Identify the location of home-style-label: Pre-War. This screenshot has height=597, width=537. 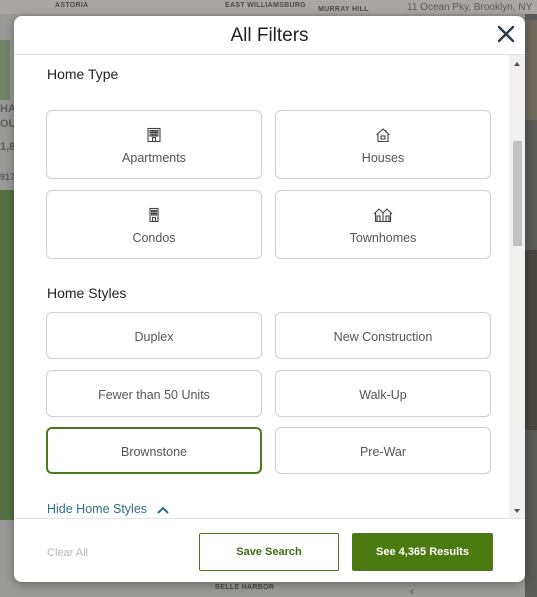
(383, 452).